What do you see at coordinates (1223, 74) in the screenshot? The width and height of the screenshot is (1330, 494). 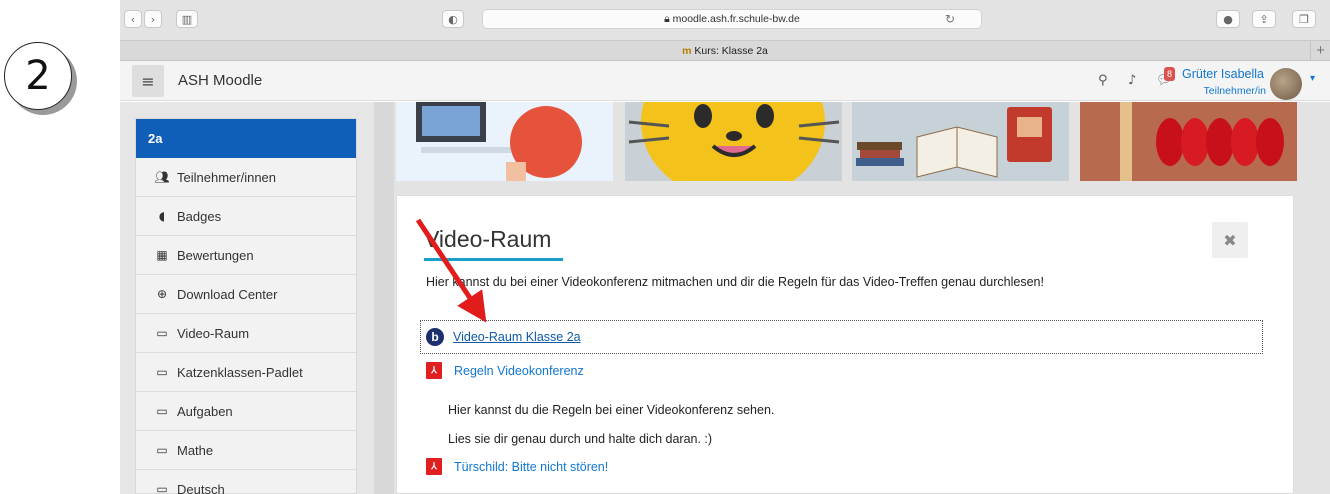 I see `user-name: Grüter Isabella` at bounding box center [1223, 74].